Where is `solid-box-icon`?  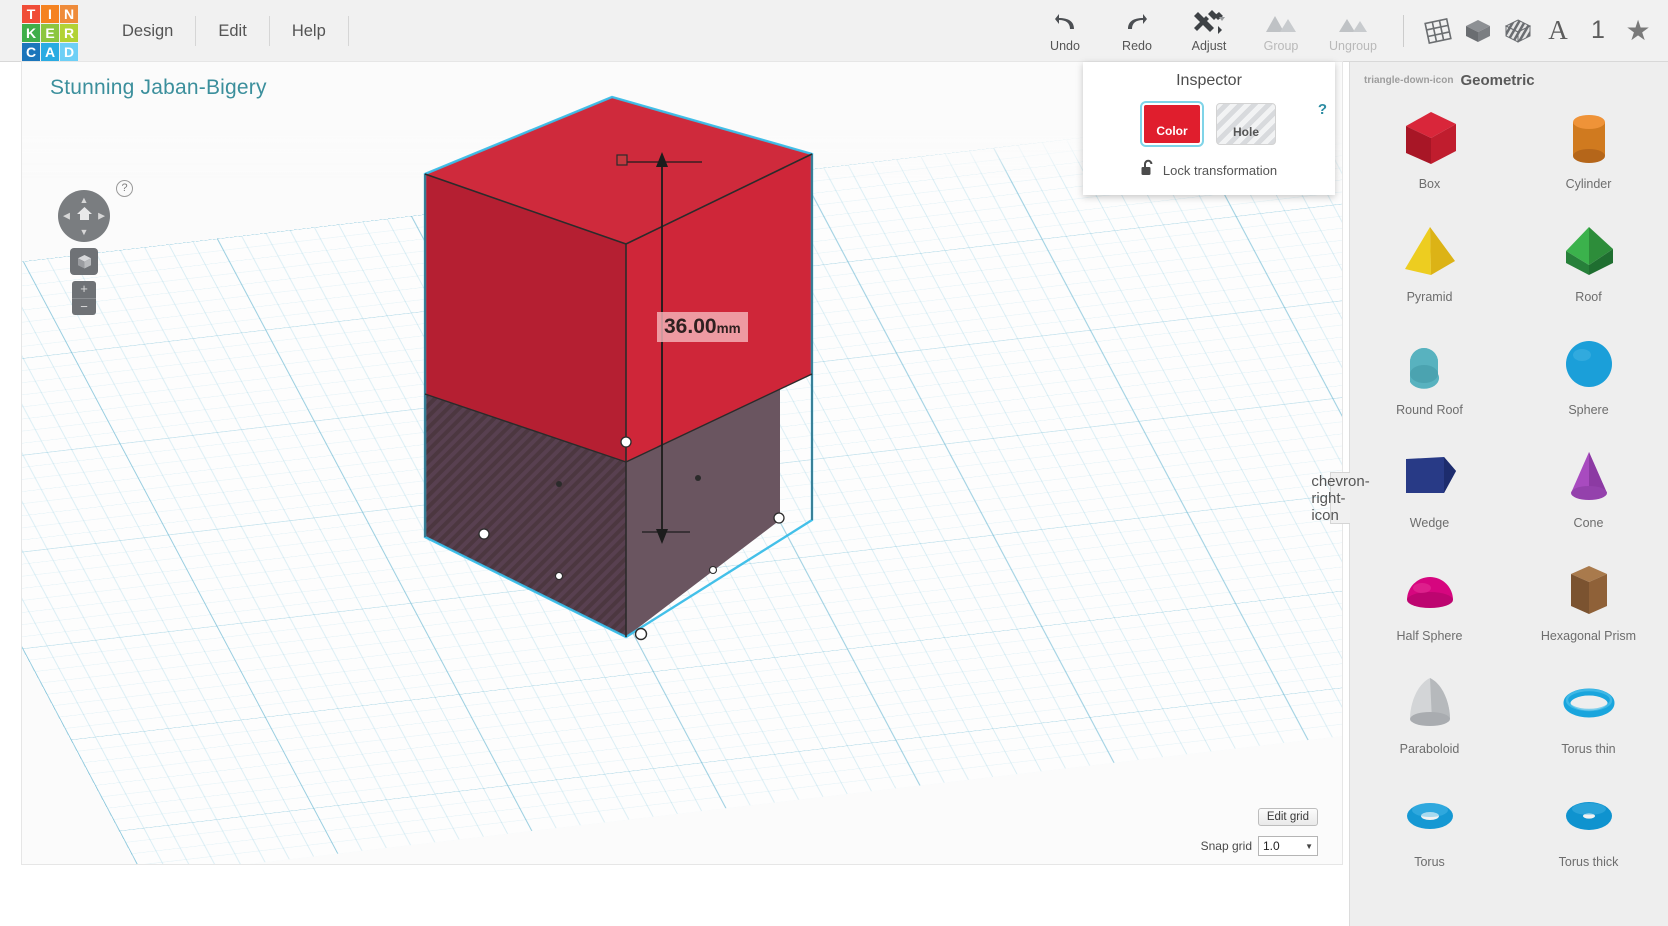 solid-box-icon is located at coordinates (1478, 31).